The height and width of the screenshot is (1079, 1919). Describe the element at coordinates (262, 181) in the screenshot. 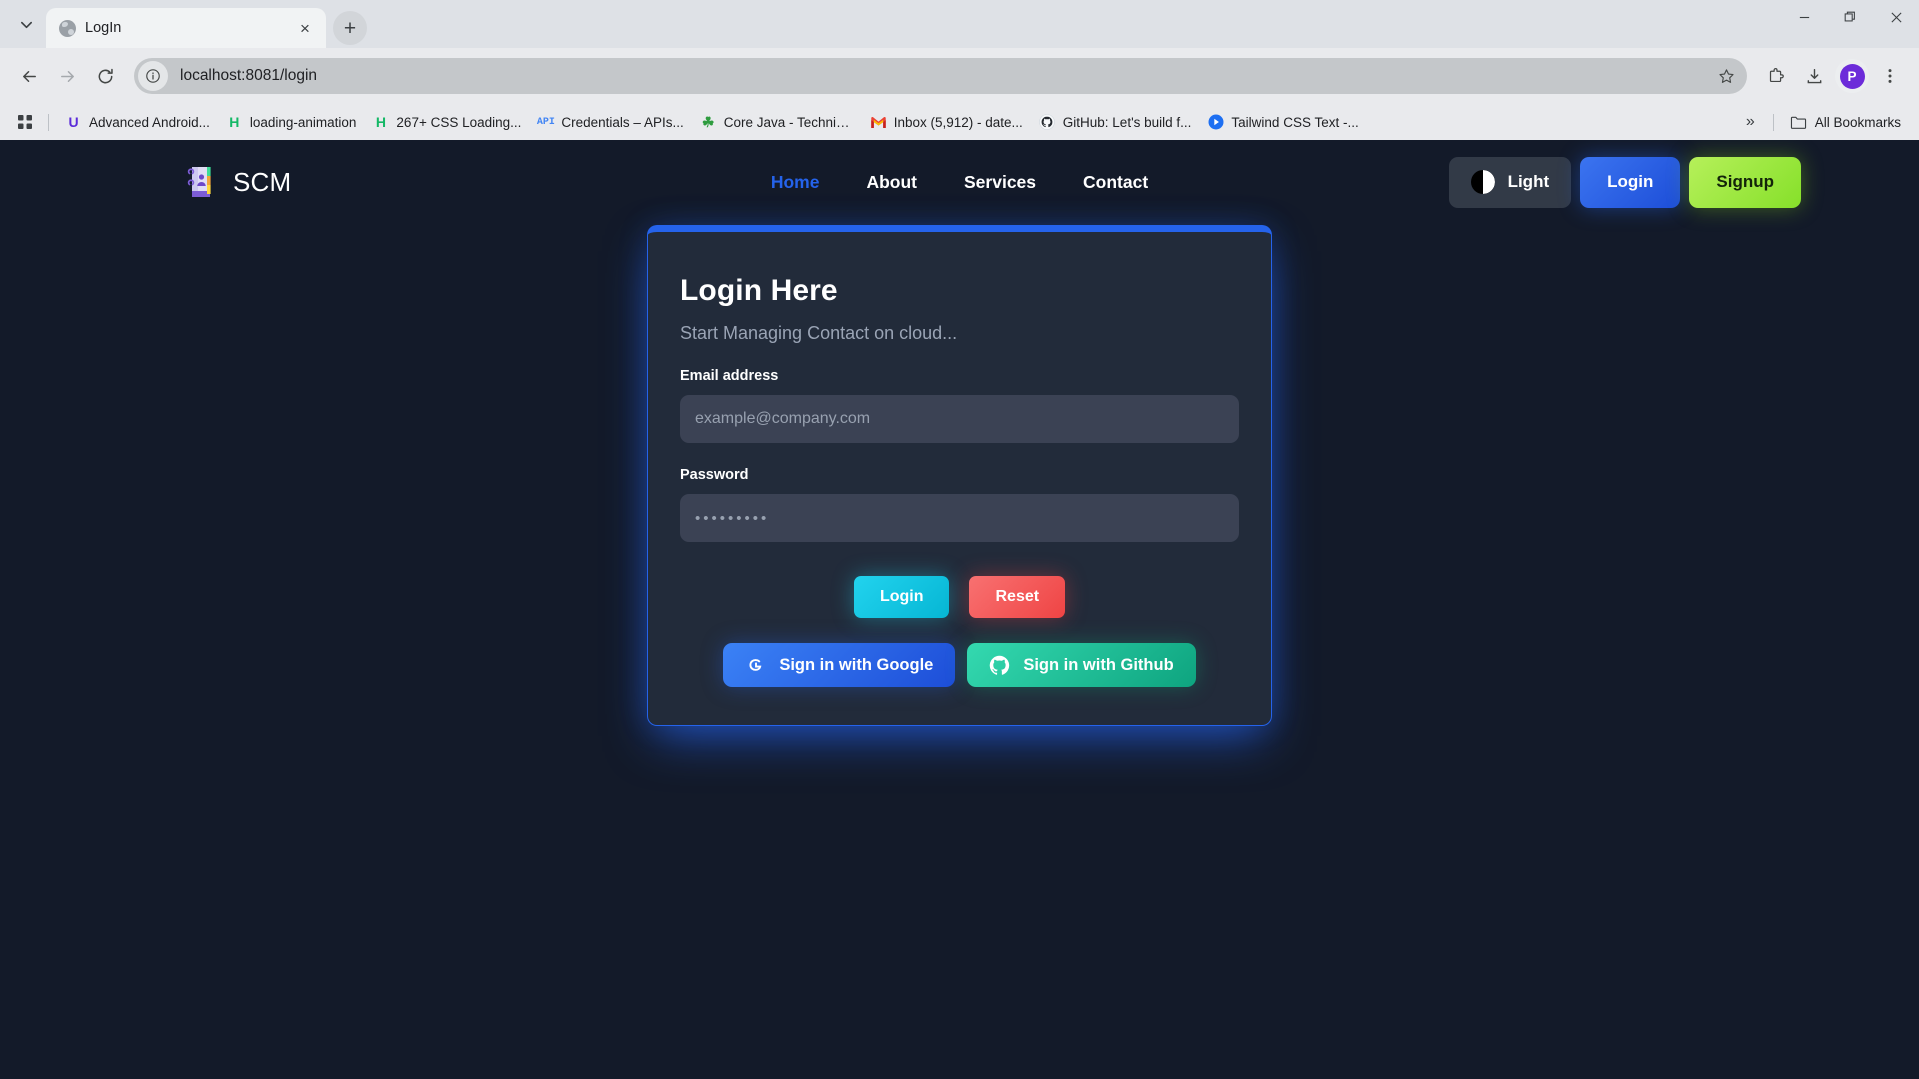

I see `brand-name: SCM` at that location.